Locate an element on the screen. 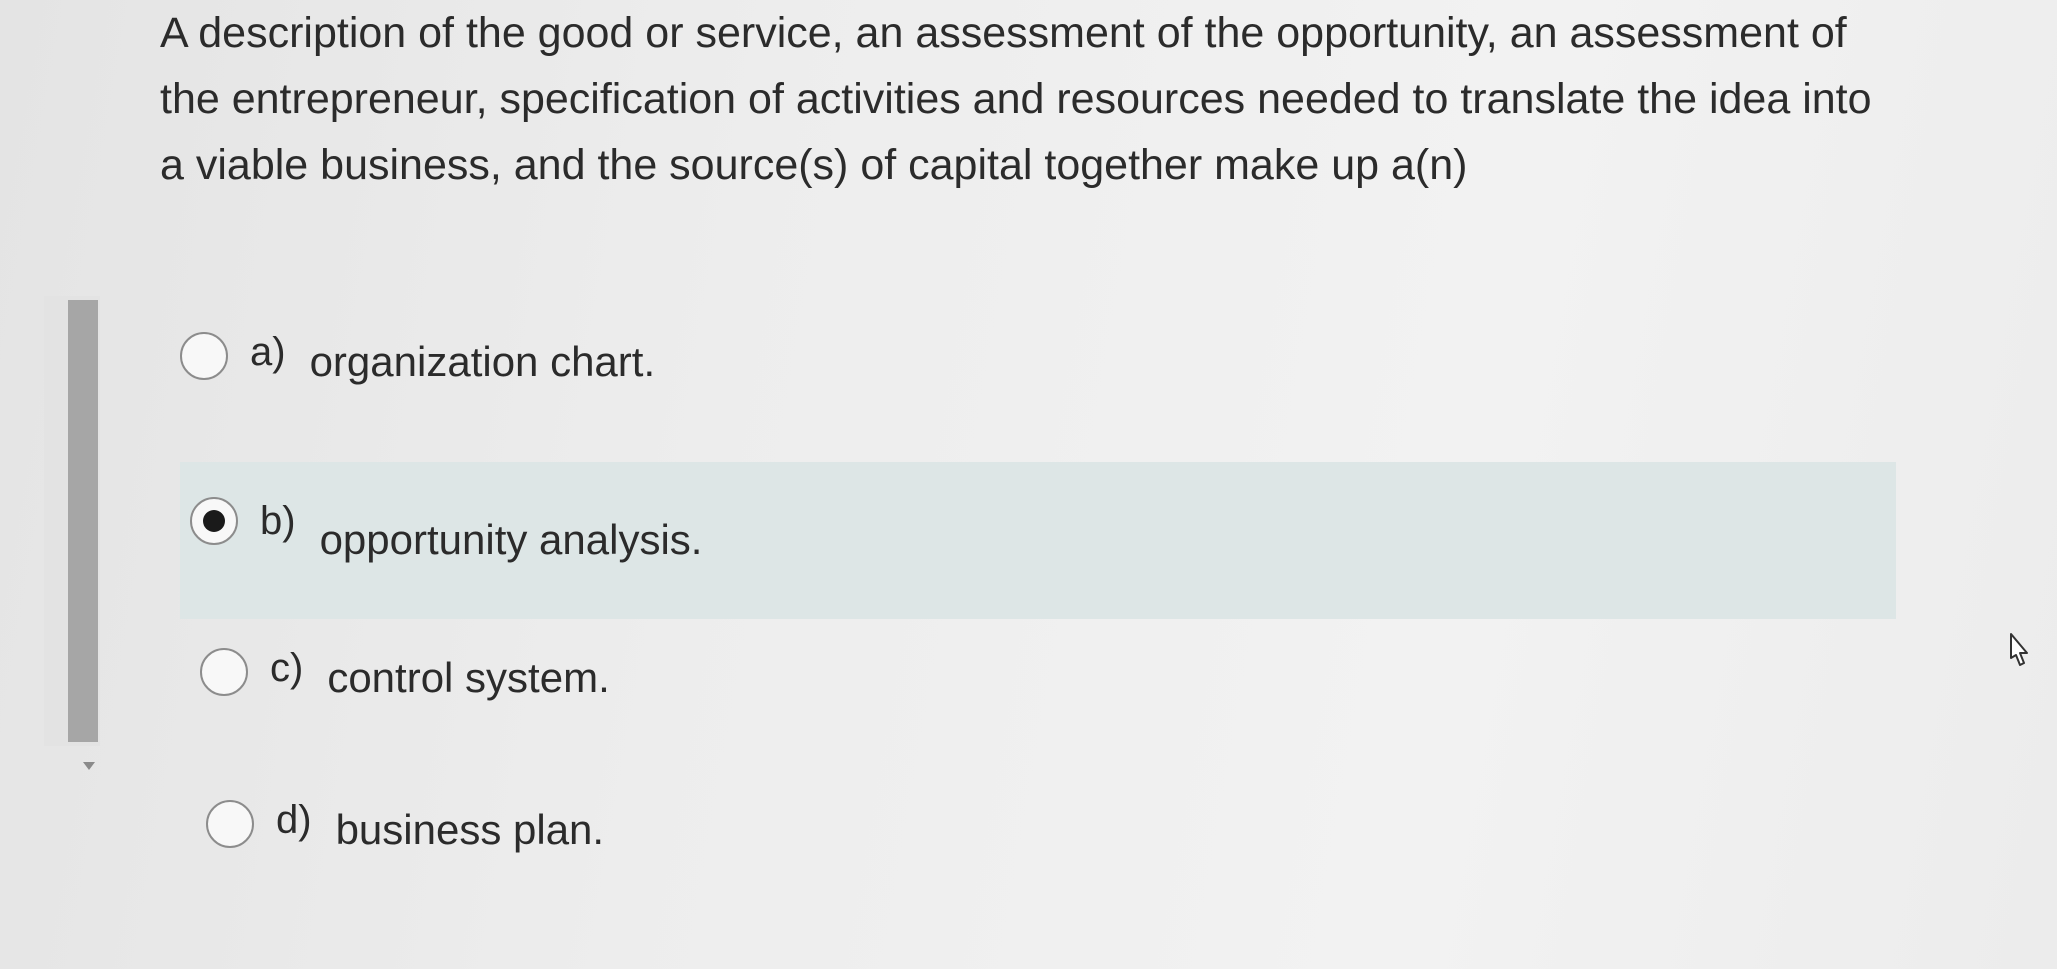 The width and height of the screenshot is (2057, 969). option-label: control system. is located at coordinates (468, 677).